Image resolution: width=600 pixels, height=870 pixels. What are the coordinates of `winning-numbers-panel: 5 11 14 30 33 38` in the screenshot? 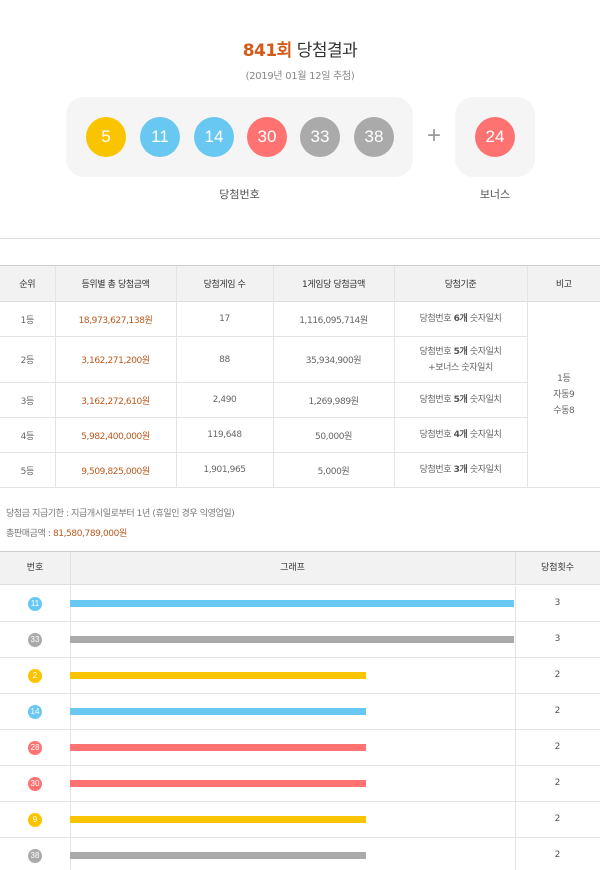 It's located at (239, 137).